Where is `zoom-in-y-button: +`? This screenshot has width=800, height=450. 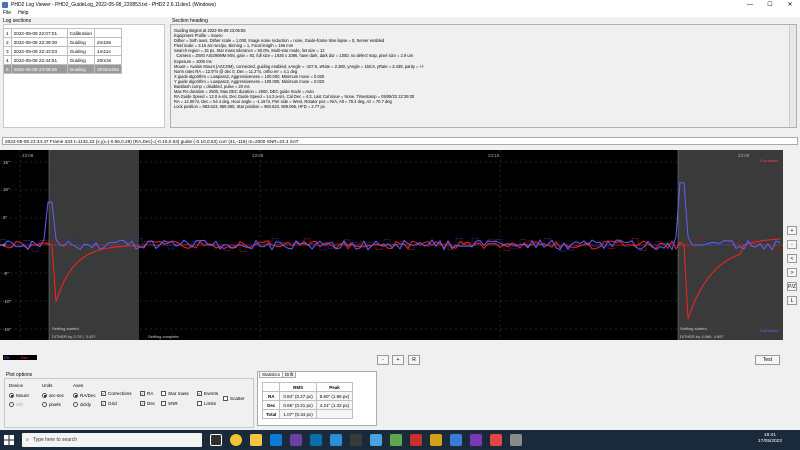
zoom-in-y-button: + is located at coordinates (792, 230).